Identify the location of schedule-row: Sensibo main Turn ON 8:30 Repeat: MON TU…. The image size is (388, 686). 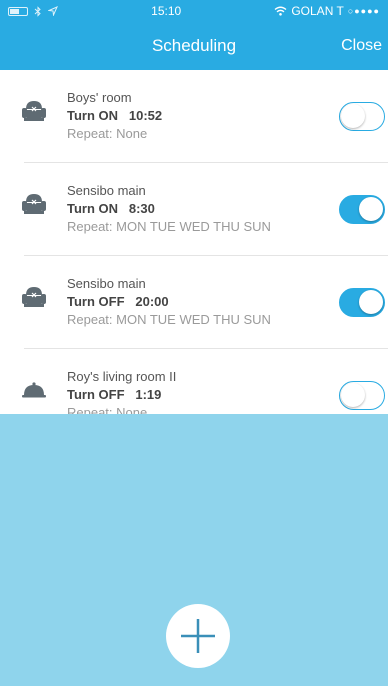
(194, 209).